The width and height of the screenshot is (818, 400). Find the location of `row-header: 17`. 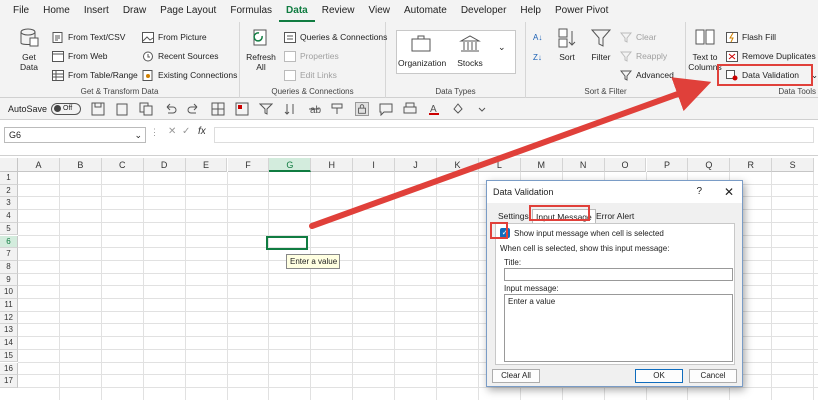

row-header: 17 is located at coordinates (9, 381).